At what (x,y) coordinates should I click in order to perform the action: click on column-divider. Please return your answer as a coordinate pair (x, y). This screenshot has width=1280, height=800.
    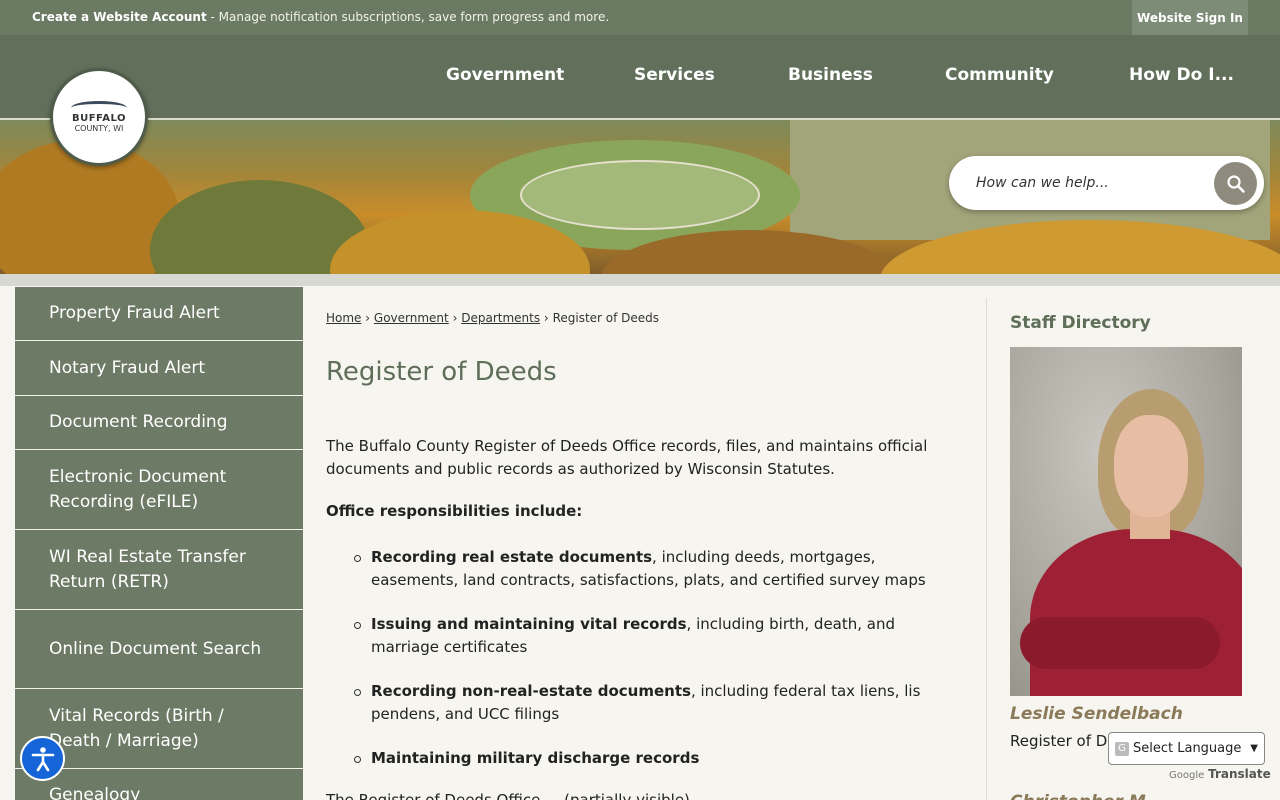
    Looking at the image, I should click on (986, 549).